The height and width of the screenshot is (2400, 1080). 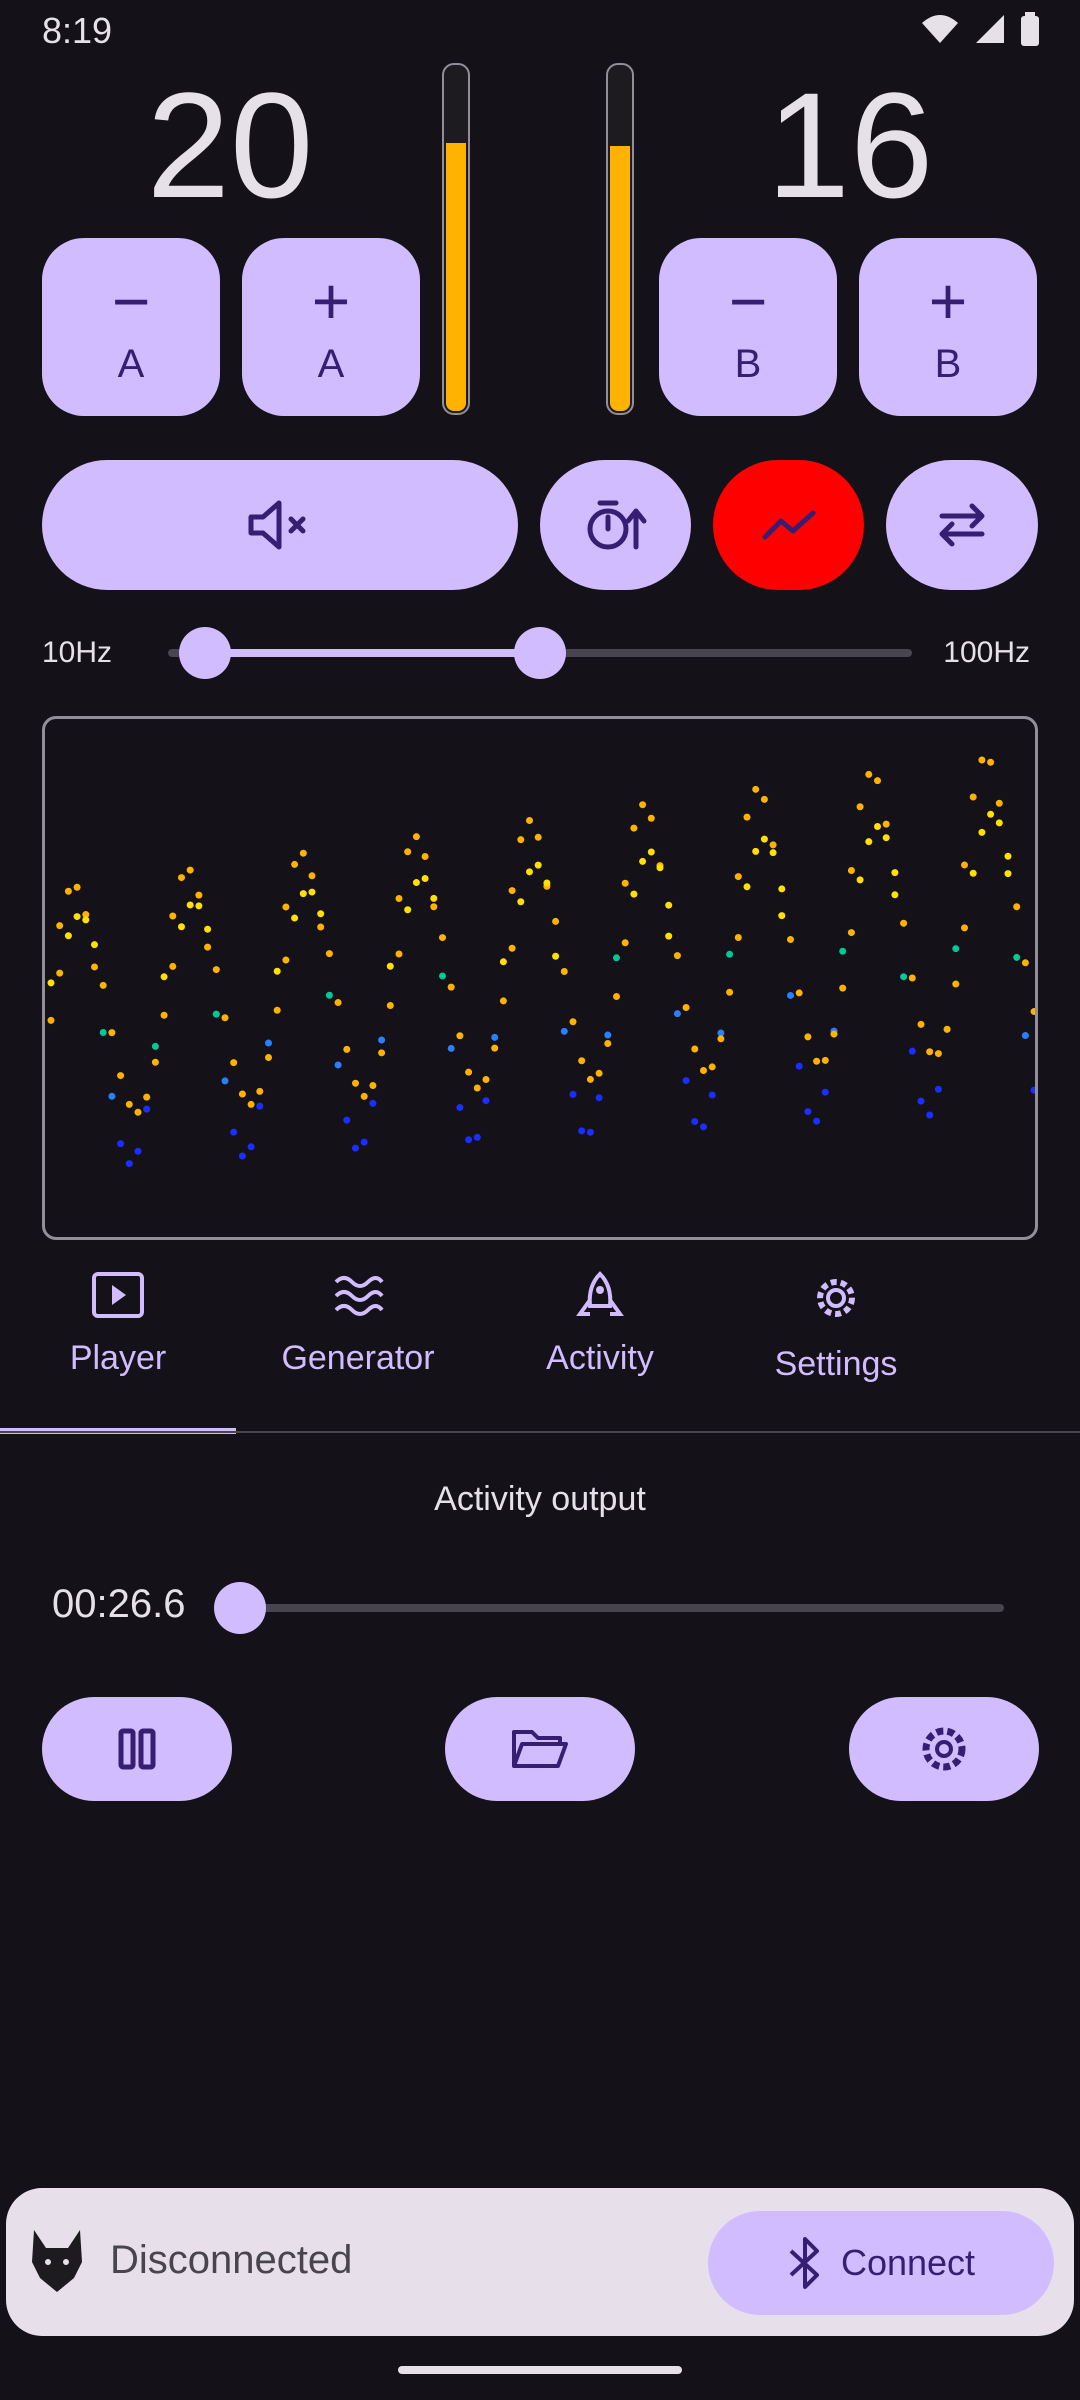 What do you see at coordinates (600, 1324) in the screenshot?
I see `tab-activity: Activity` at bounding box center [600, 1324].